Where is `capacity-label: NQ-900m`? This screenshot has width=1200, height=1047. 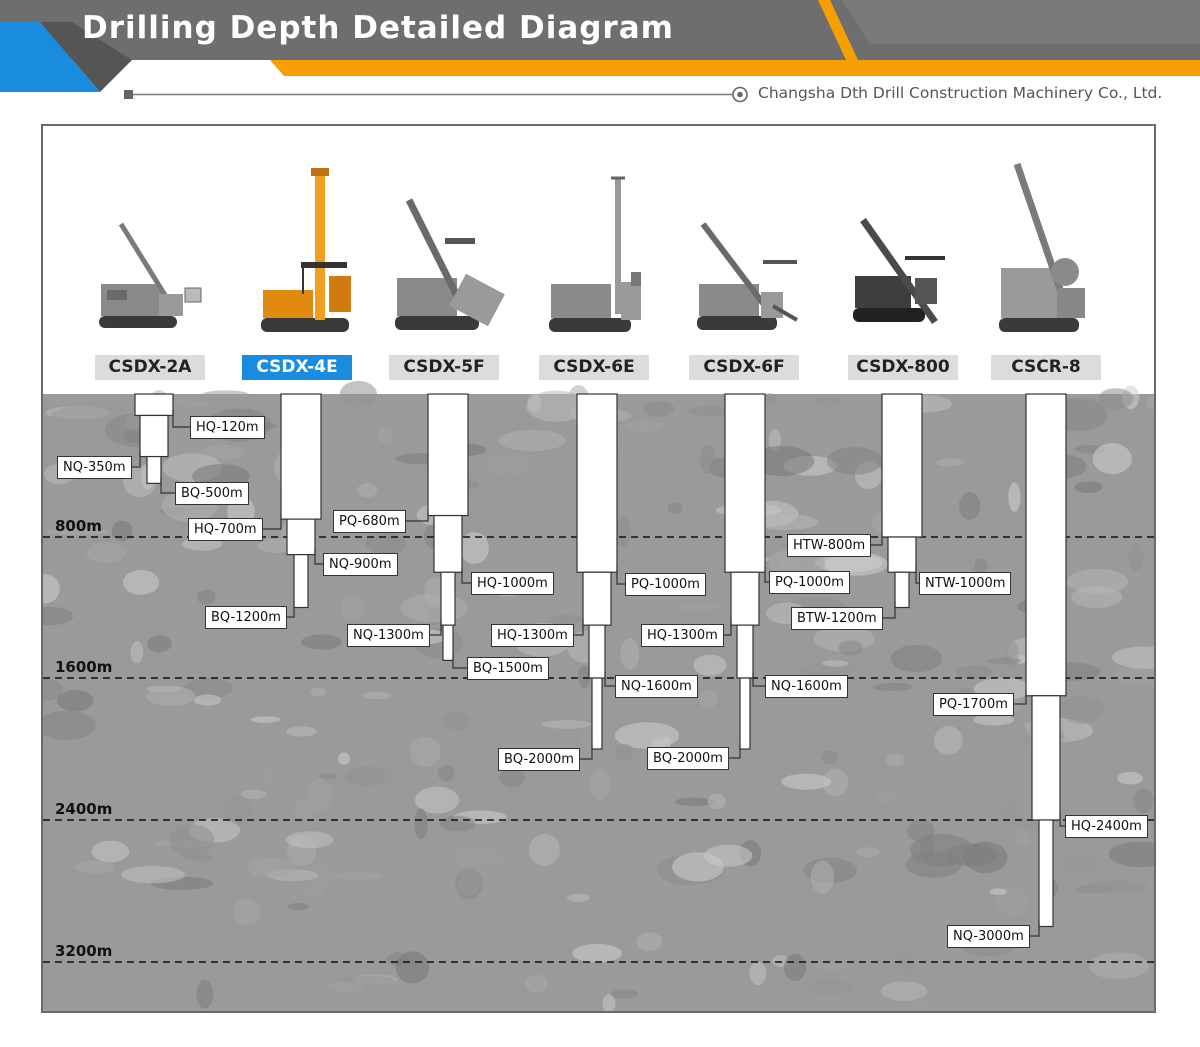 capacity-label: NQ-900m is located at coordinates (360, 564).